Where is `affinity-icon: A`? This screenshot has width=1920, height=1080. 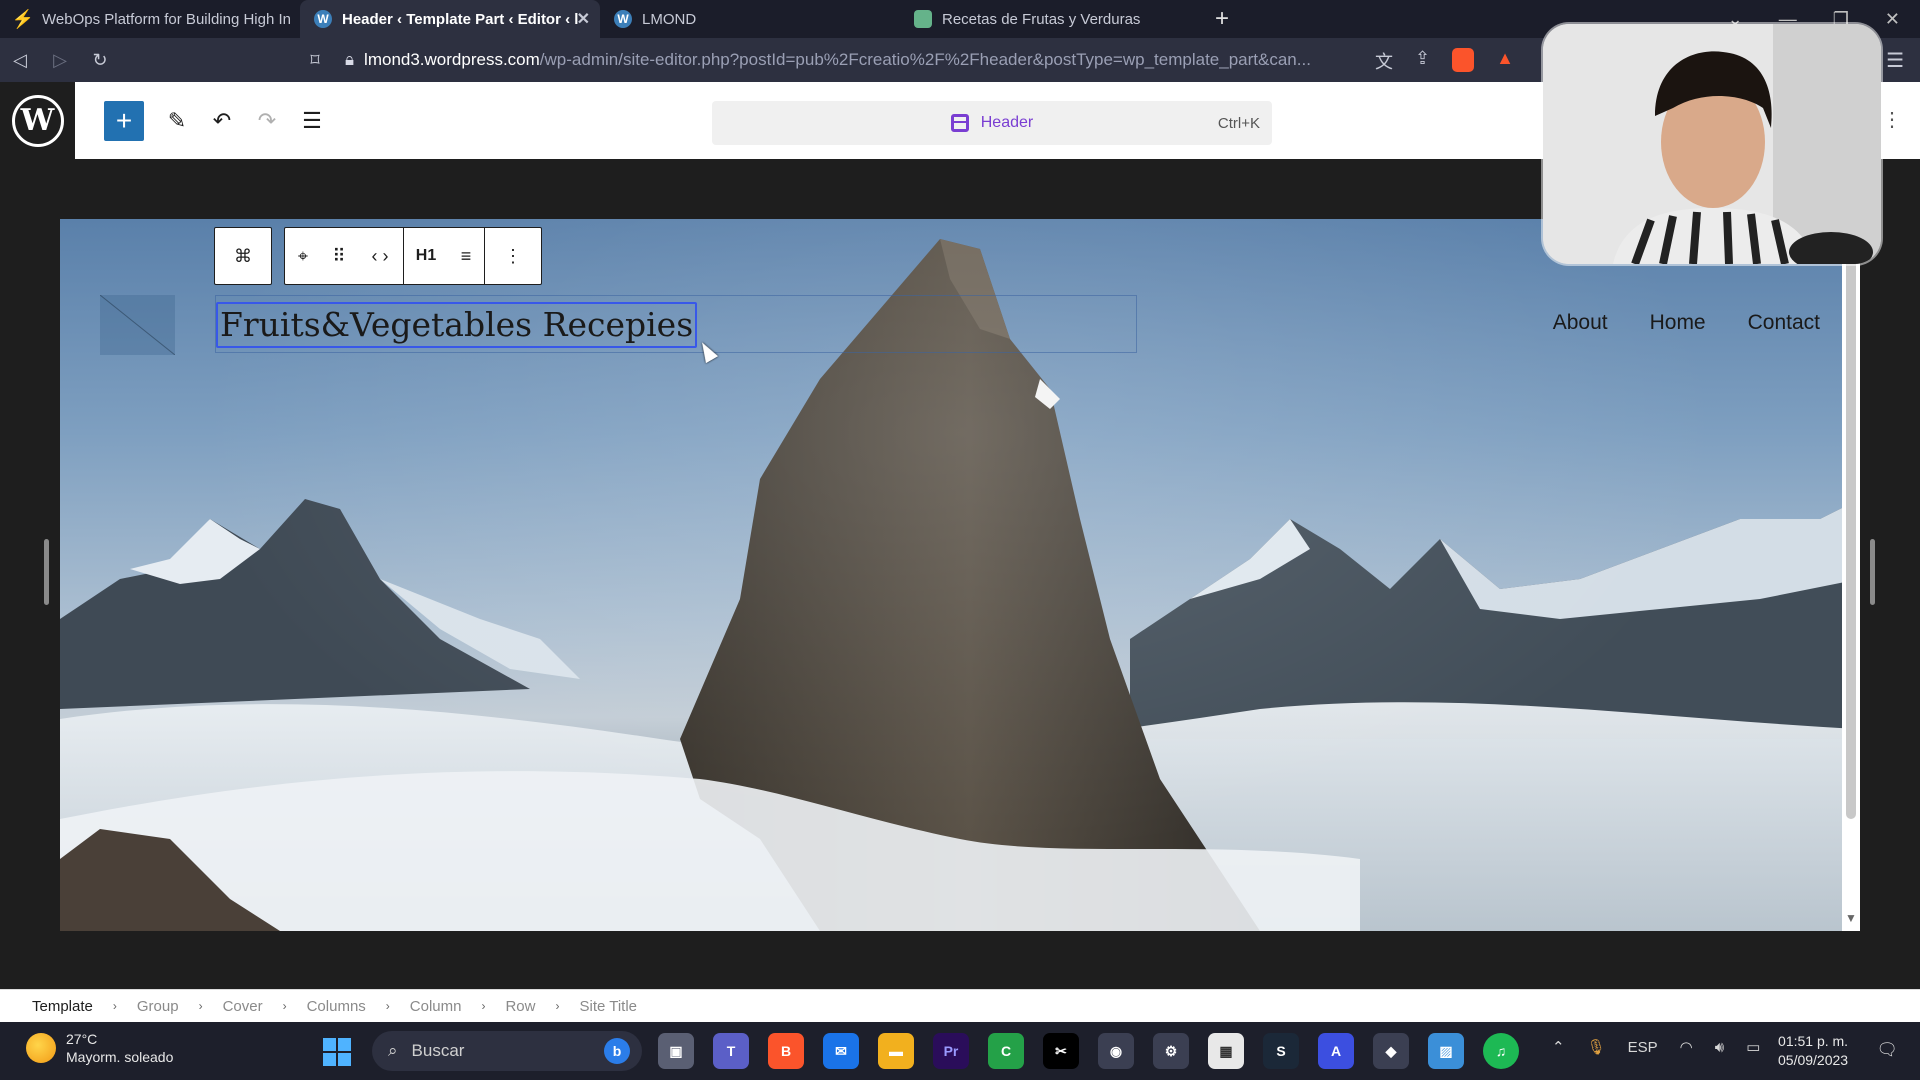 affinity-icon: A is located at coordinates (1336, 1051).